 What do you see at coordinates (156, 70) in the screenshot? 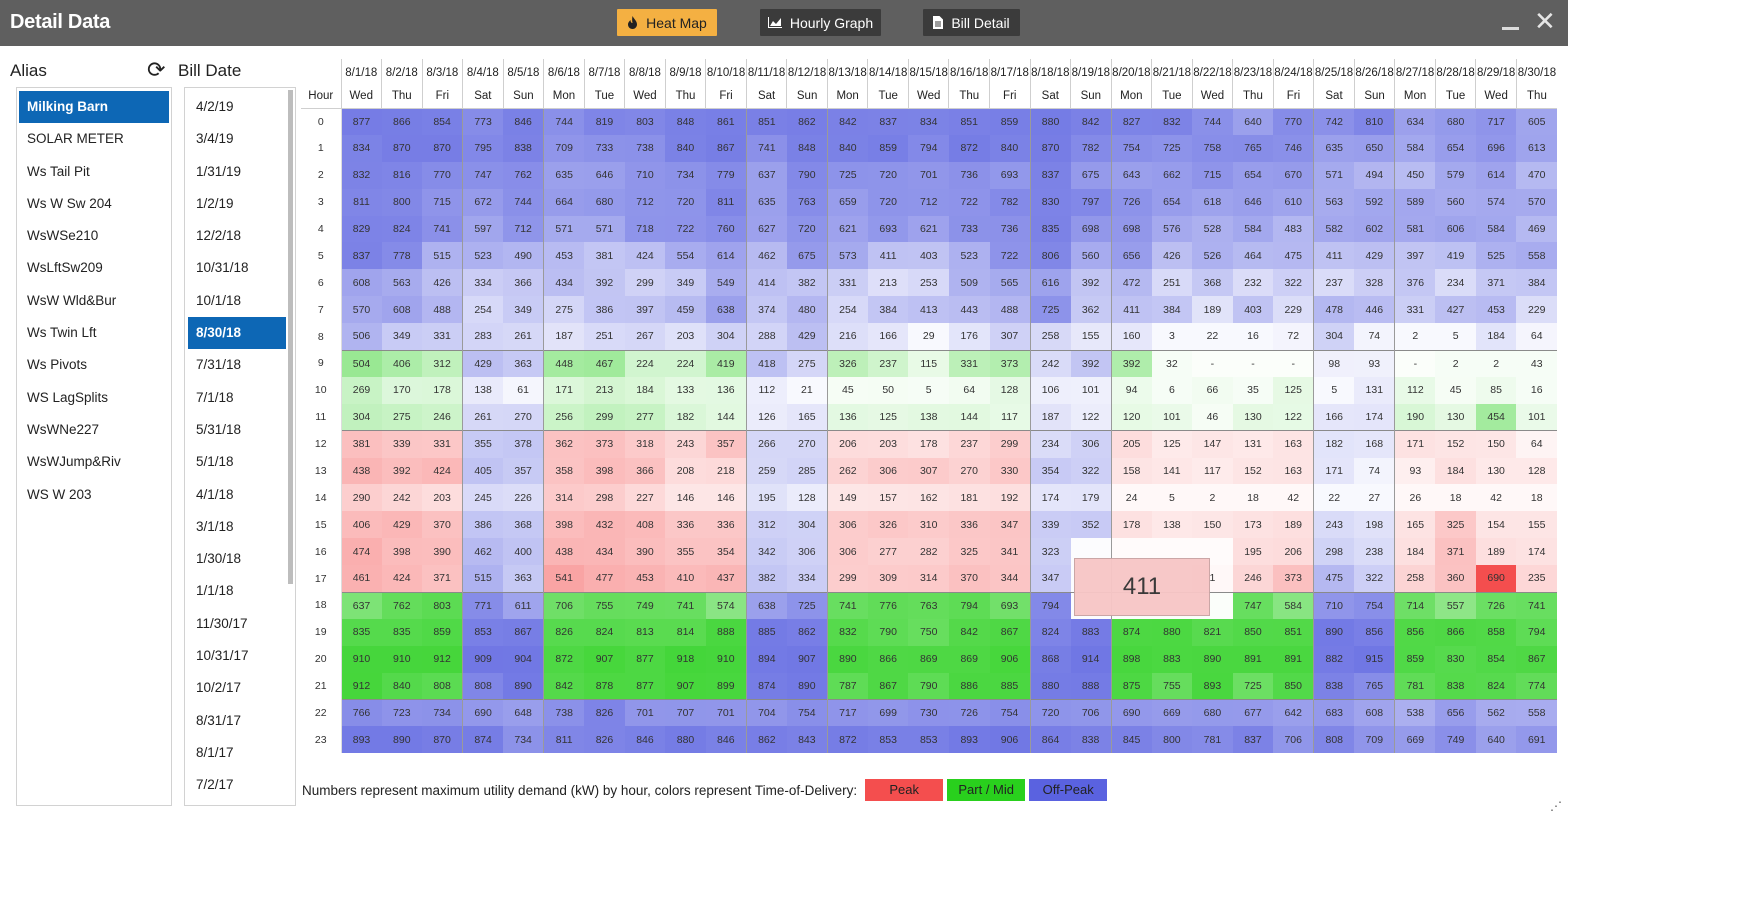
I see `refresh-icon: ⟳` at bounding box center [156, 70].